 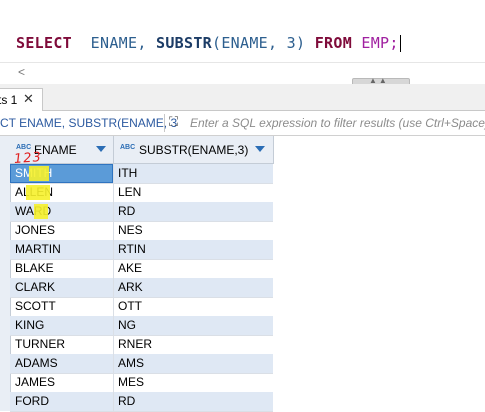 What do you see at coordinates (193, 344) in the screenshot?
I see `cell-substr: RNER` at bounding box center [193, 344].